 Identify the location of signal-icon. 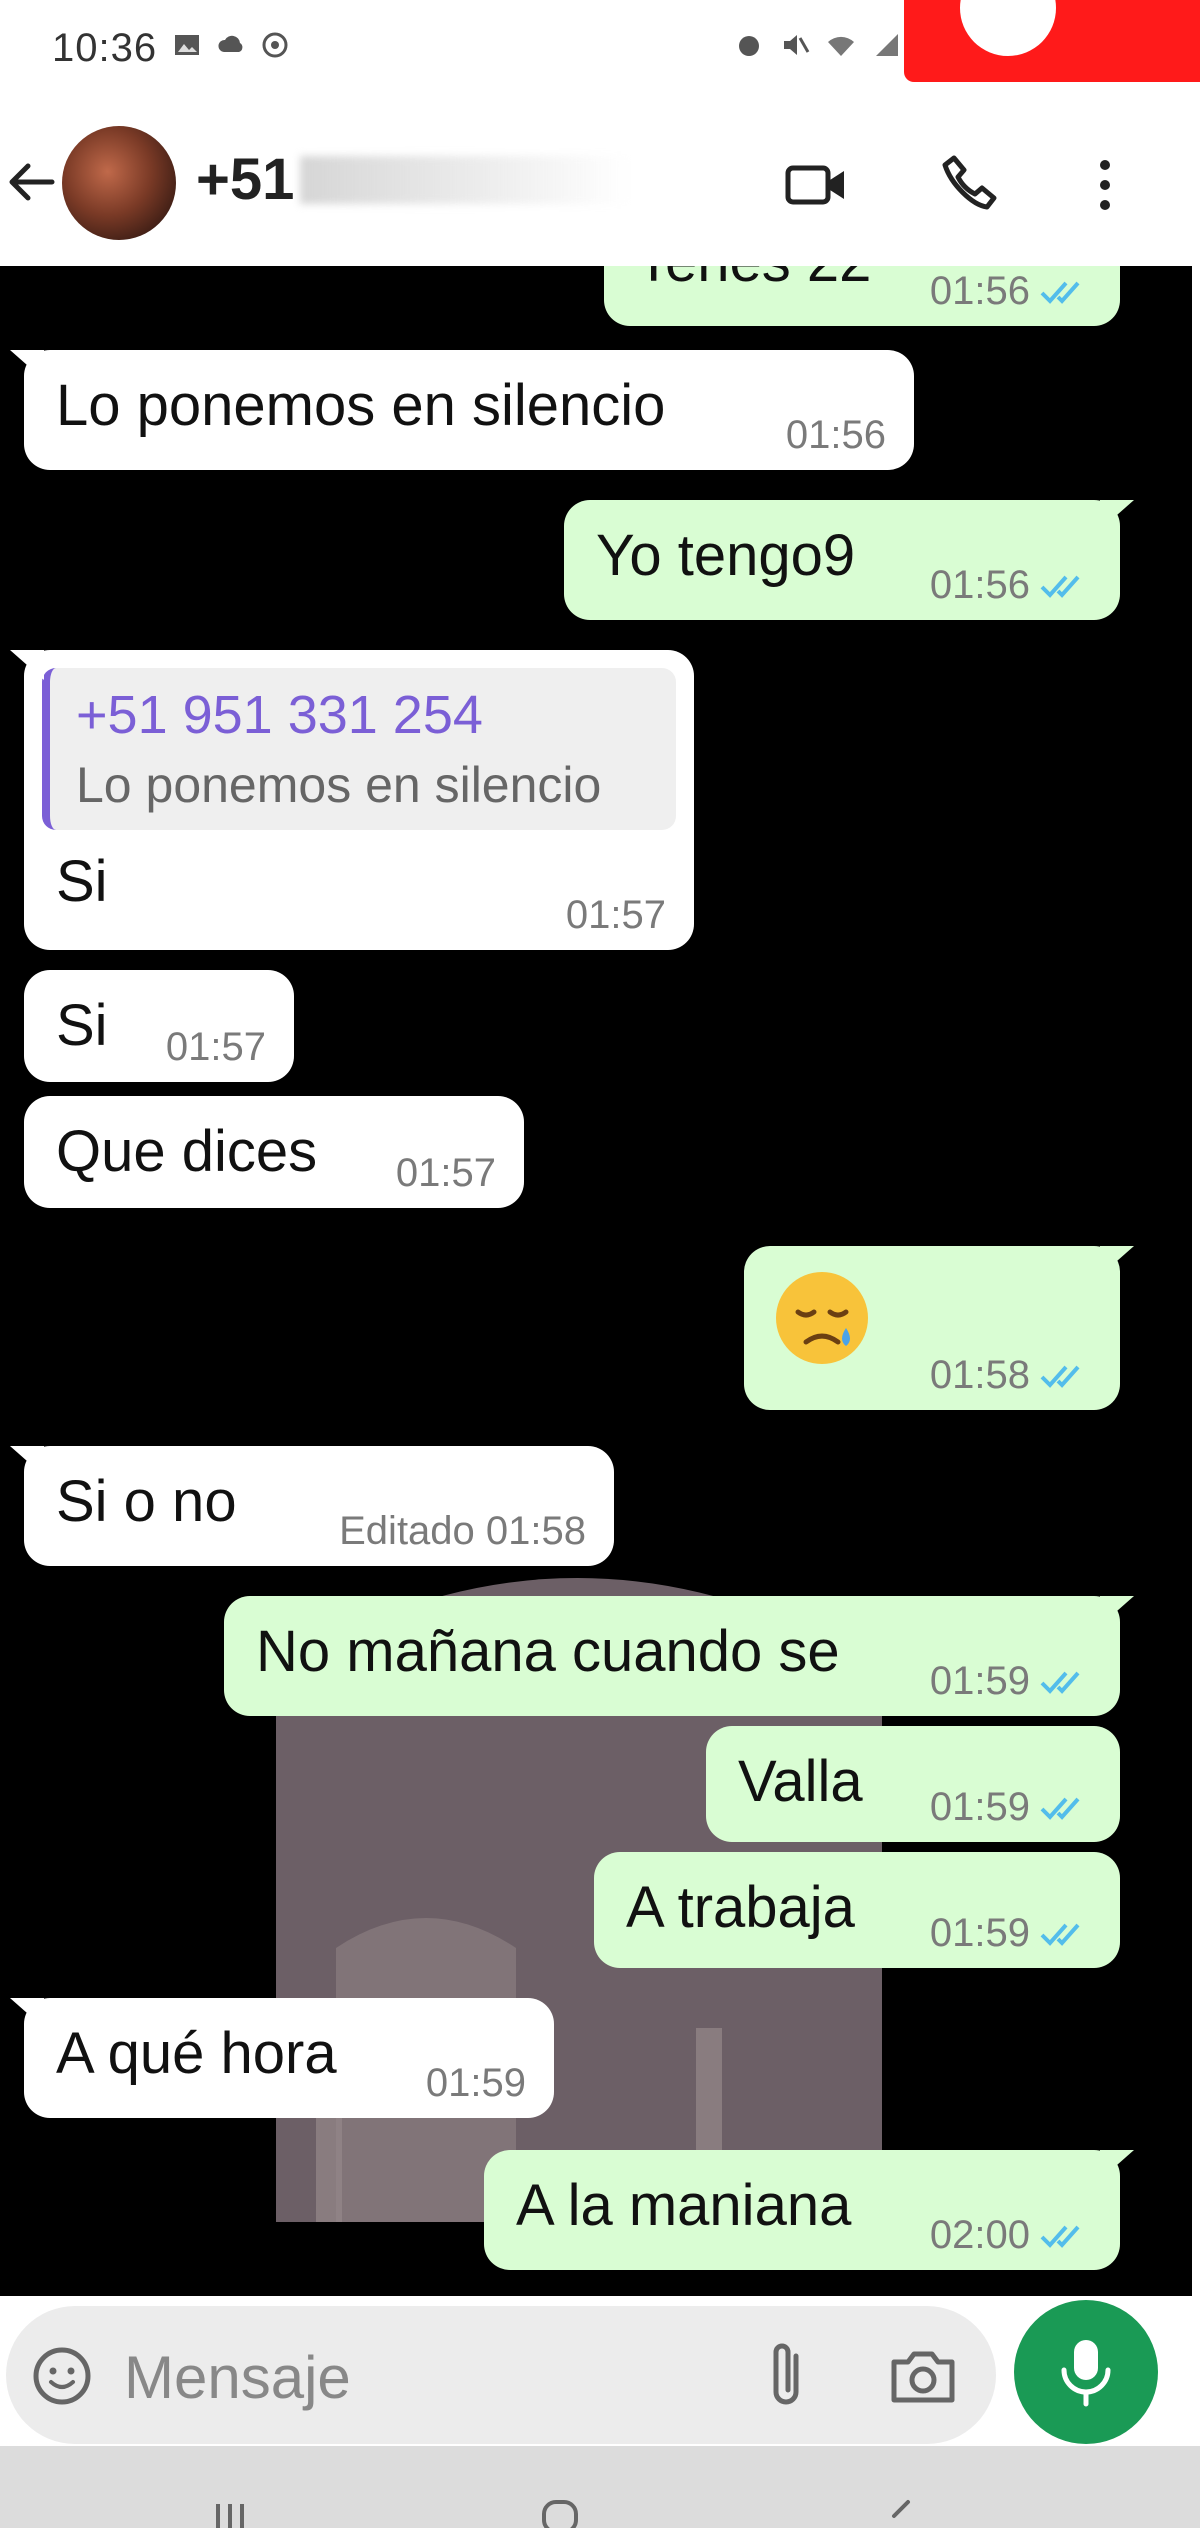
(887, 45).